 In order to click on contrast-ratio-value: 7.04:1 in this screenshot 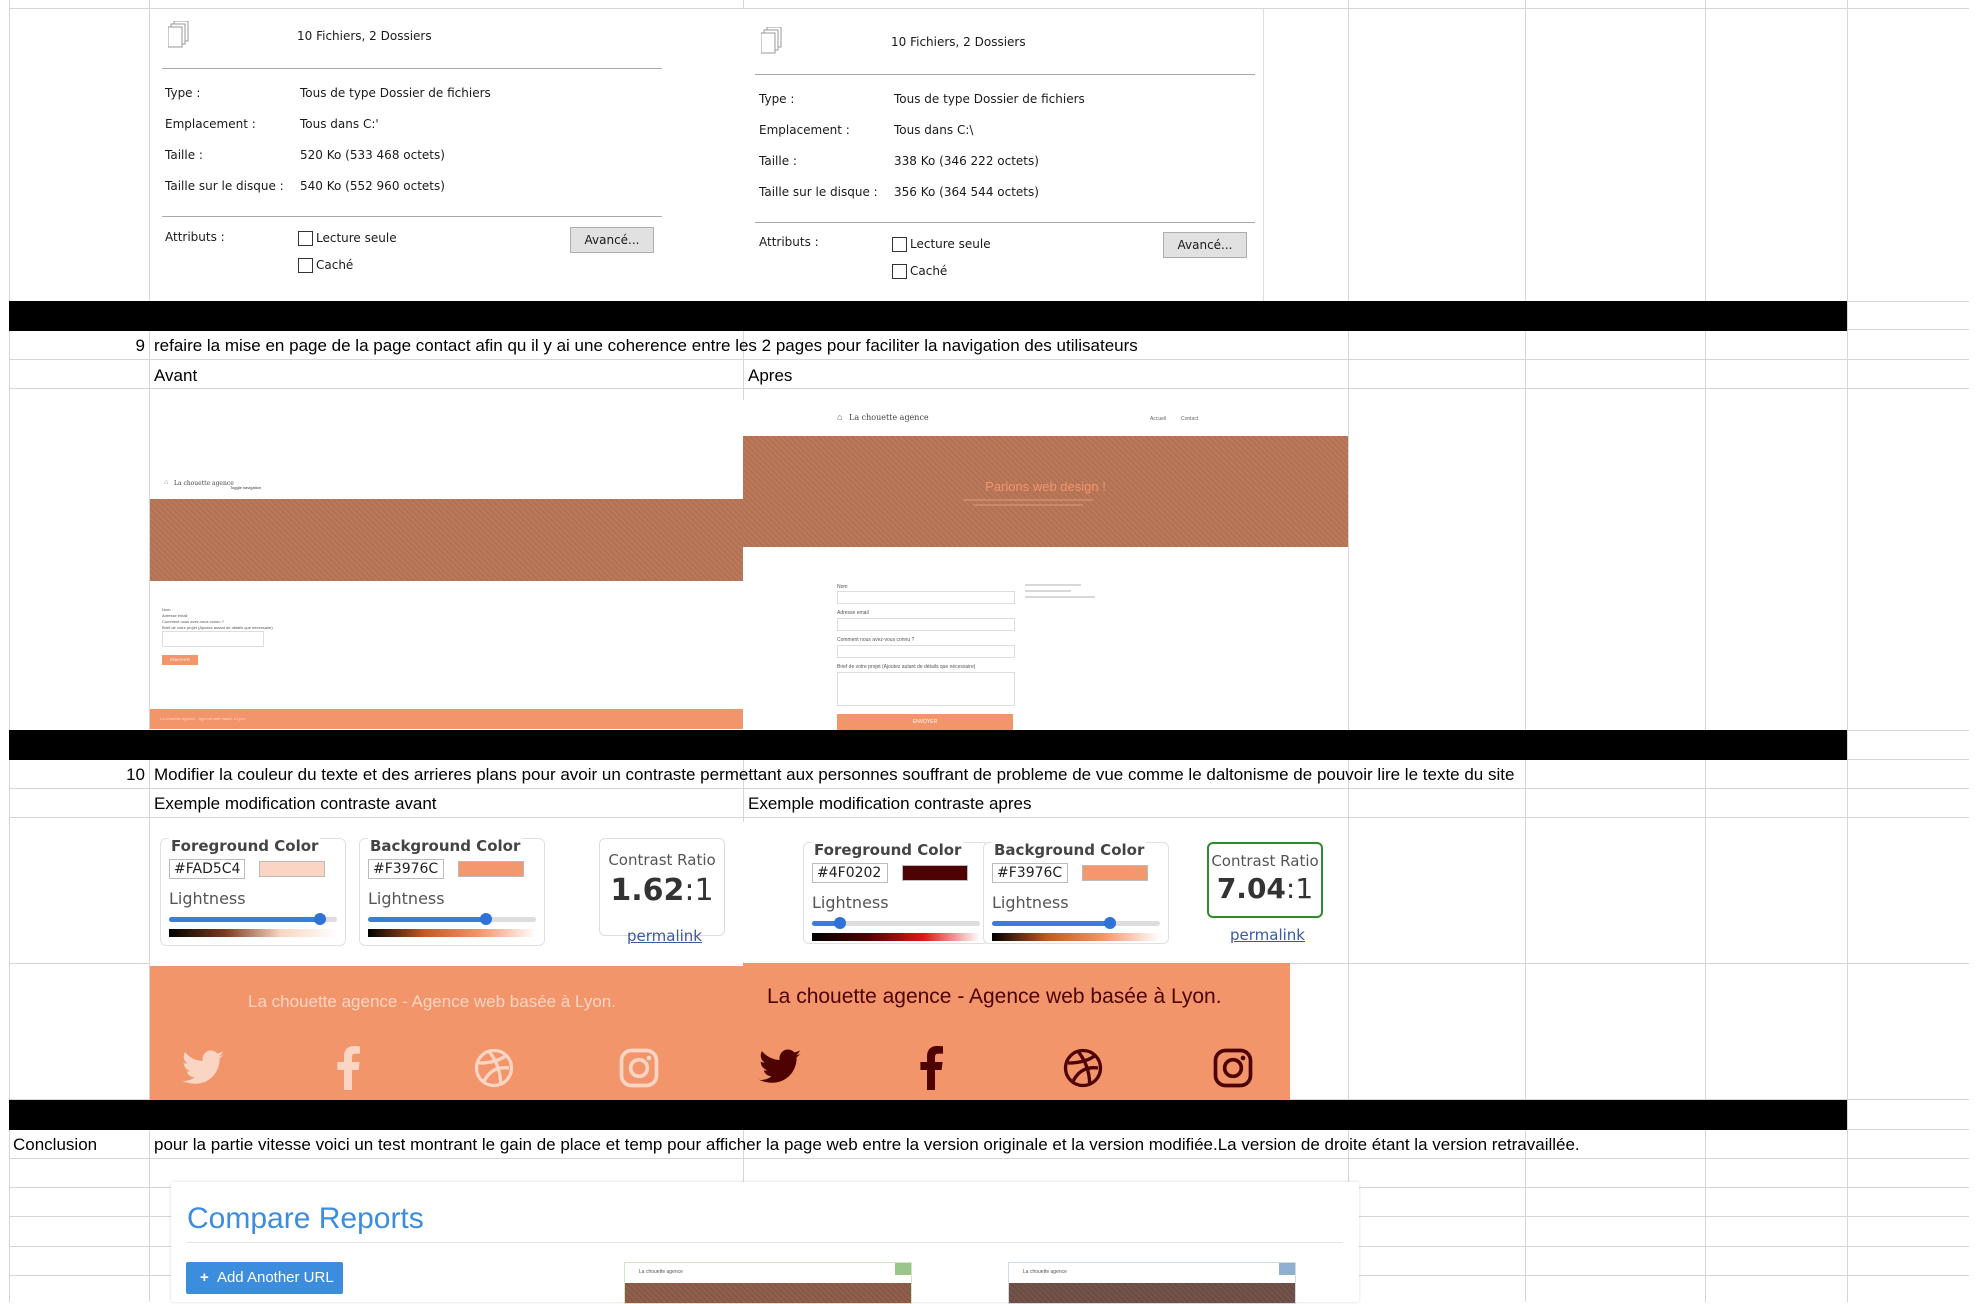, I will do `click(1265, 888)`.